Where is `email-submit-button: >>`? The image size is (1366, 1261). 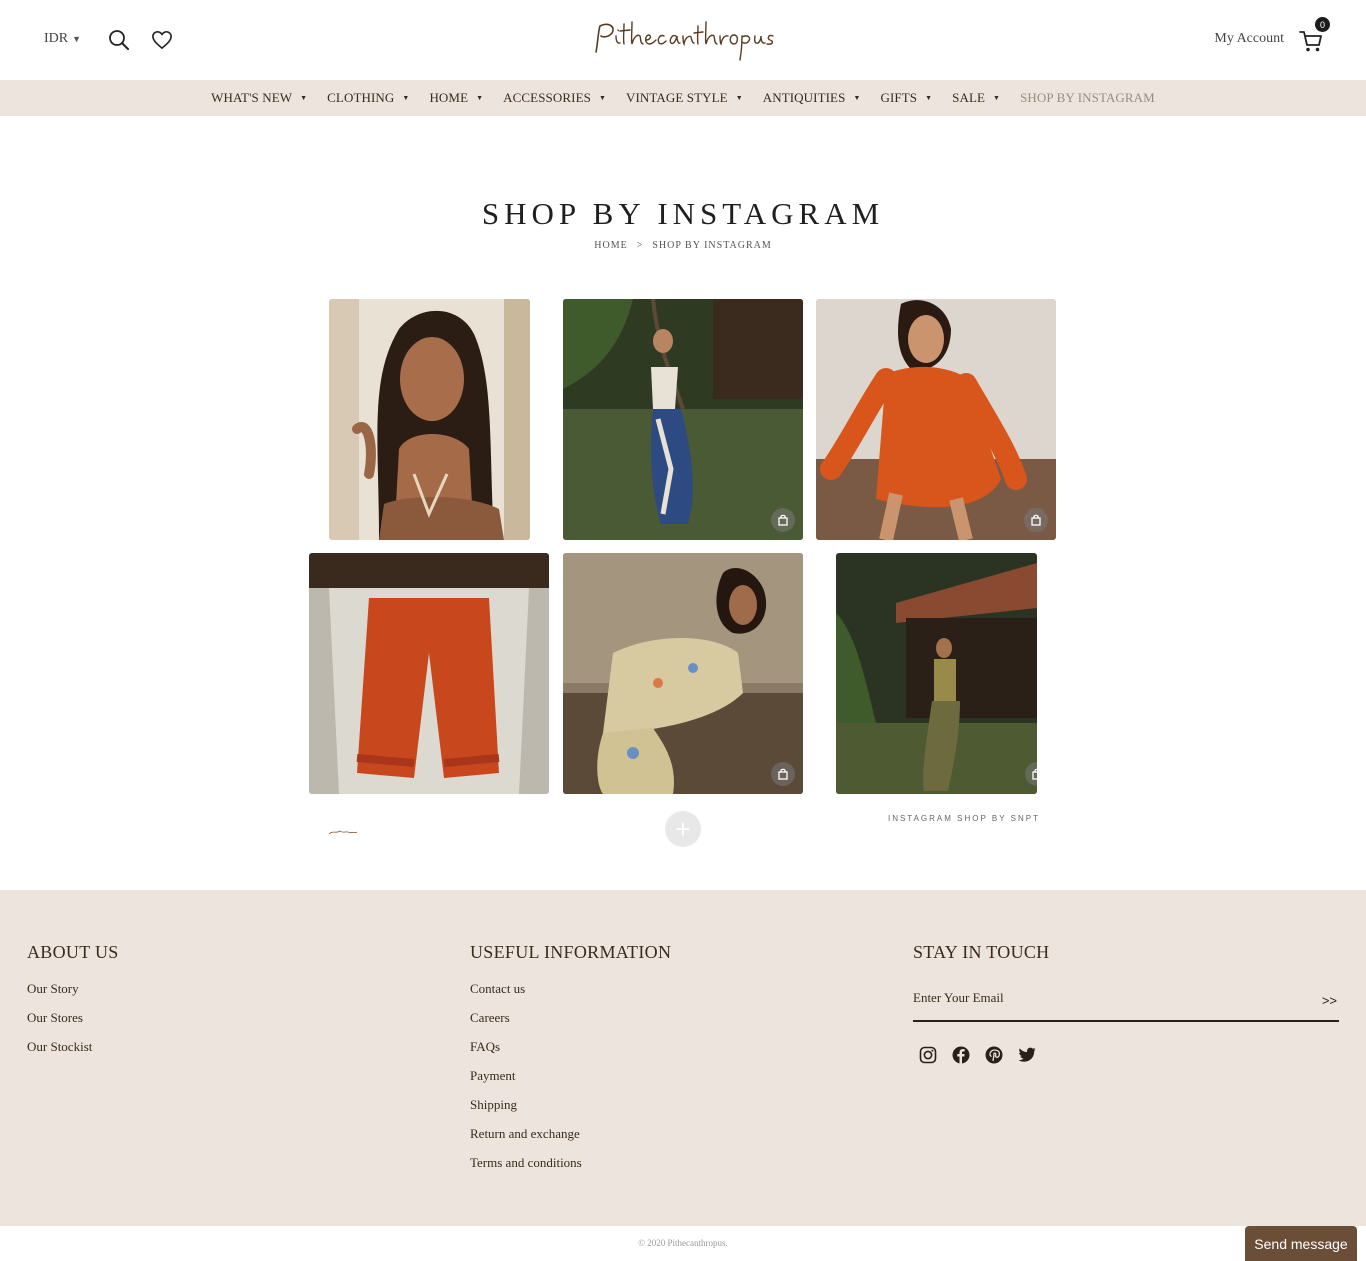
email-submit-button: >> is located at coordinates (1329, 1000).